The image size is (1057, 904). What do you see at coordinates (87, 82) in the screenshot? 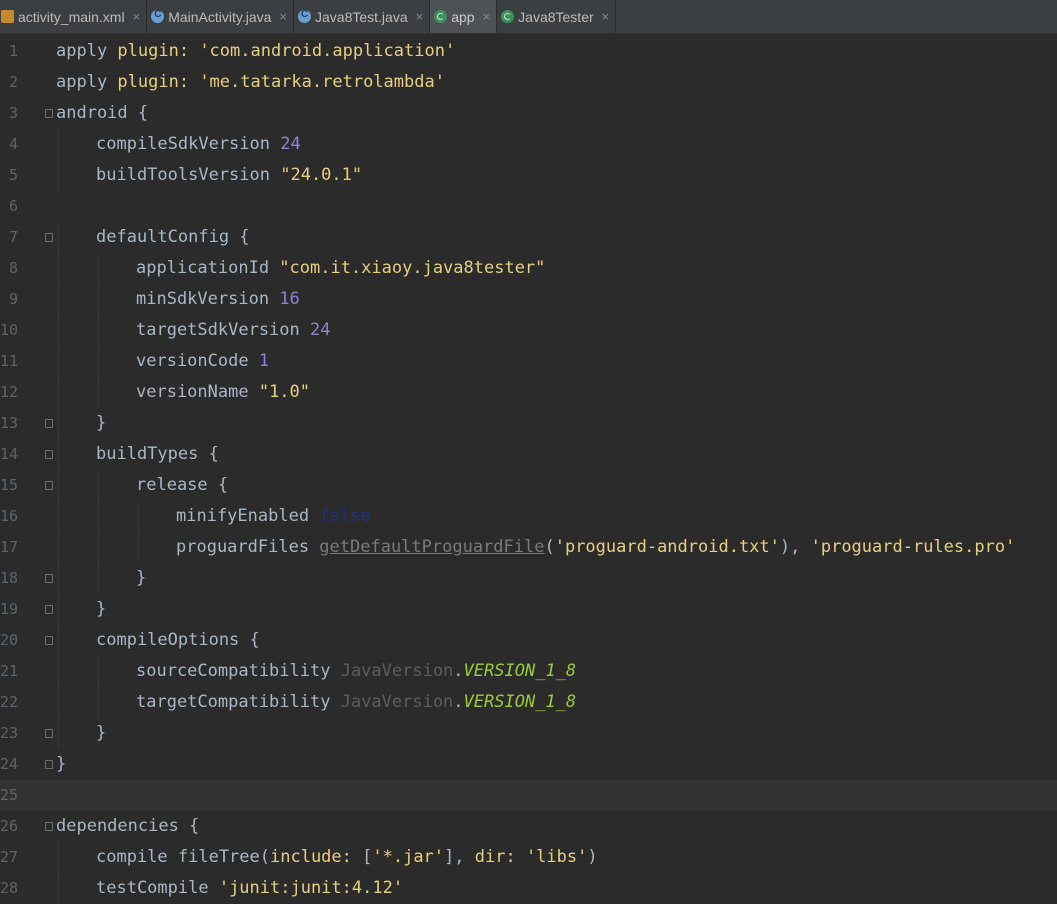
I see `code-token: apply` at bounding box center [87, 82].